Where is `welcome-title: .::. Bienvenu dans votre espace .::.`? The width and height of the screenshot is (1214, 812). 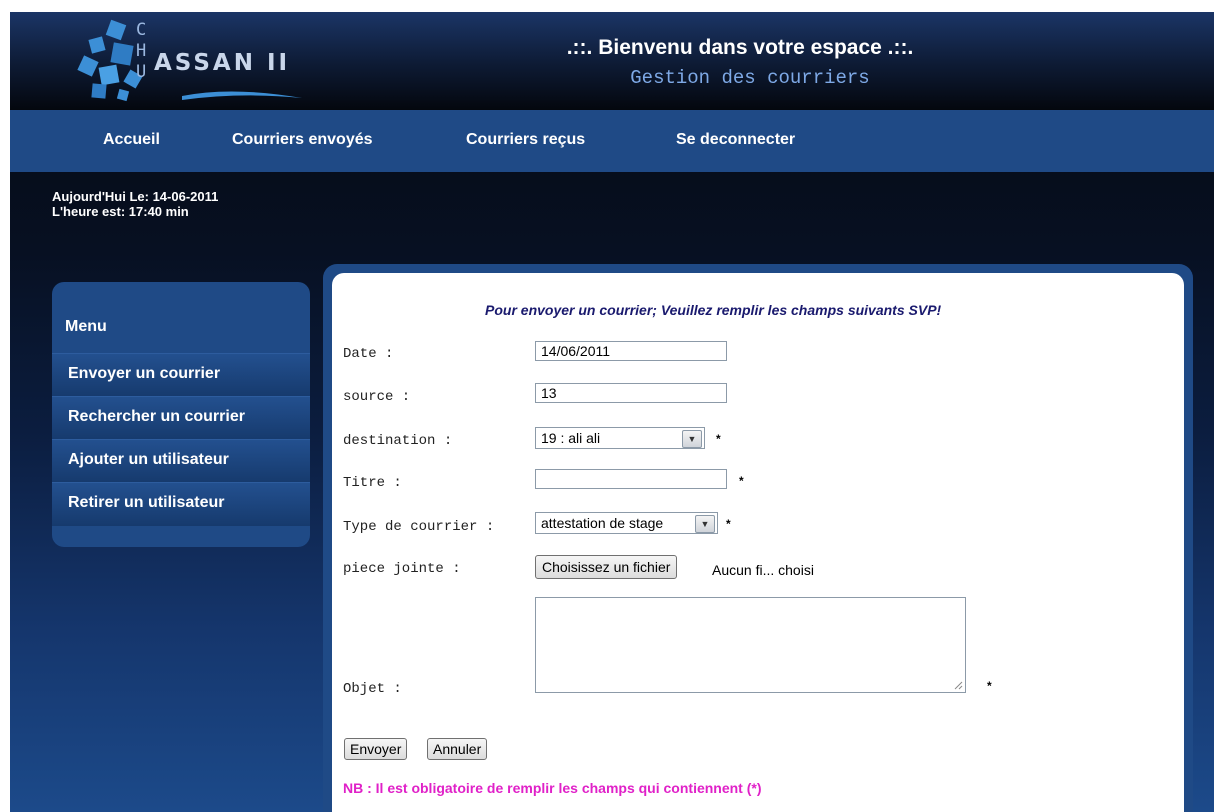
welcome-title: .::. Bienvenu dans votre espace .::. is located at coordinates (740, 47).